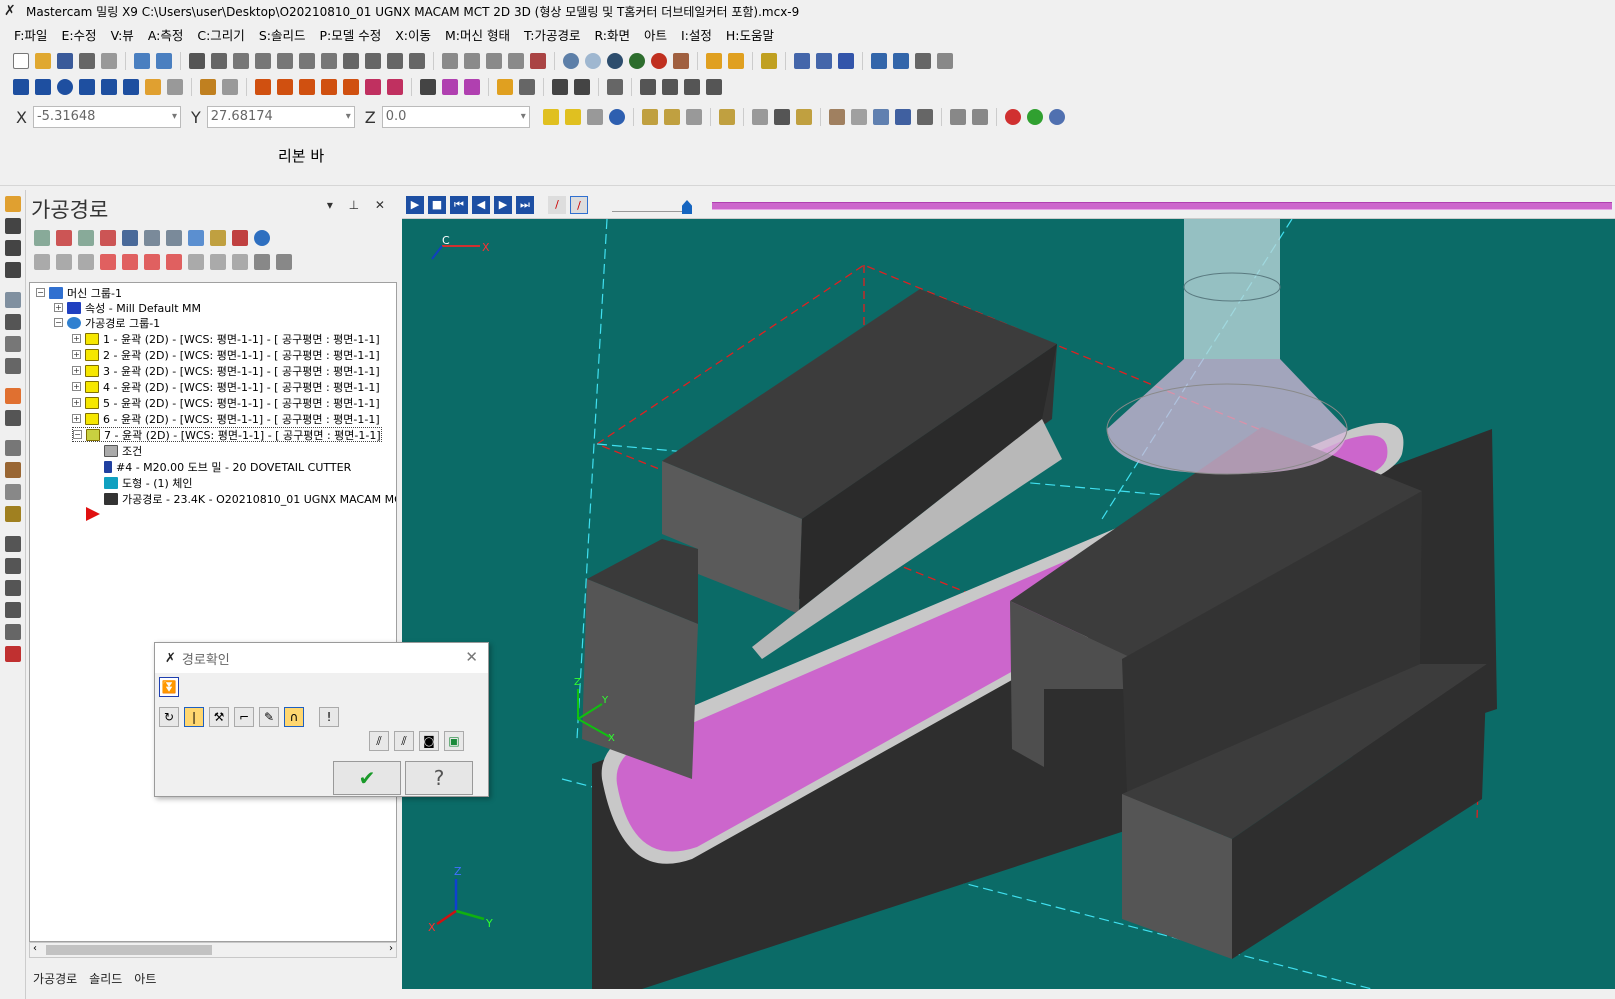  What do you see at coordinates (329, 87) in the screenshot?
I see `xform-scale-icon` at bounding box center [329, 87].